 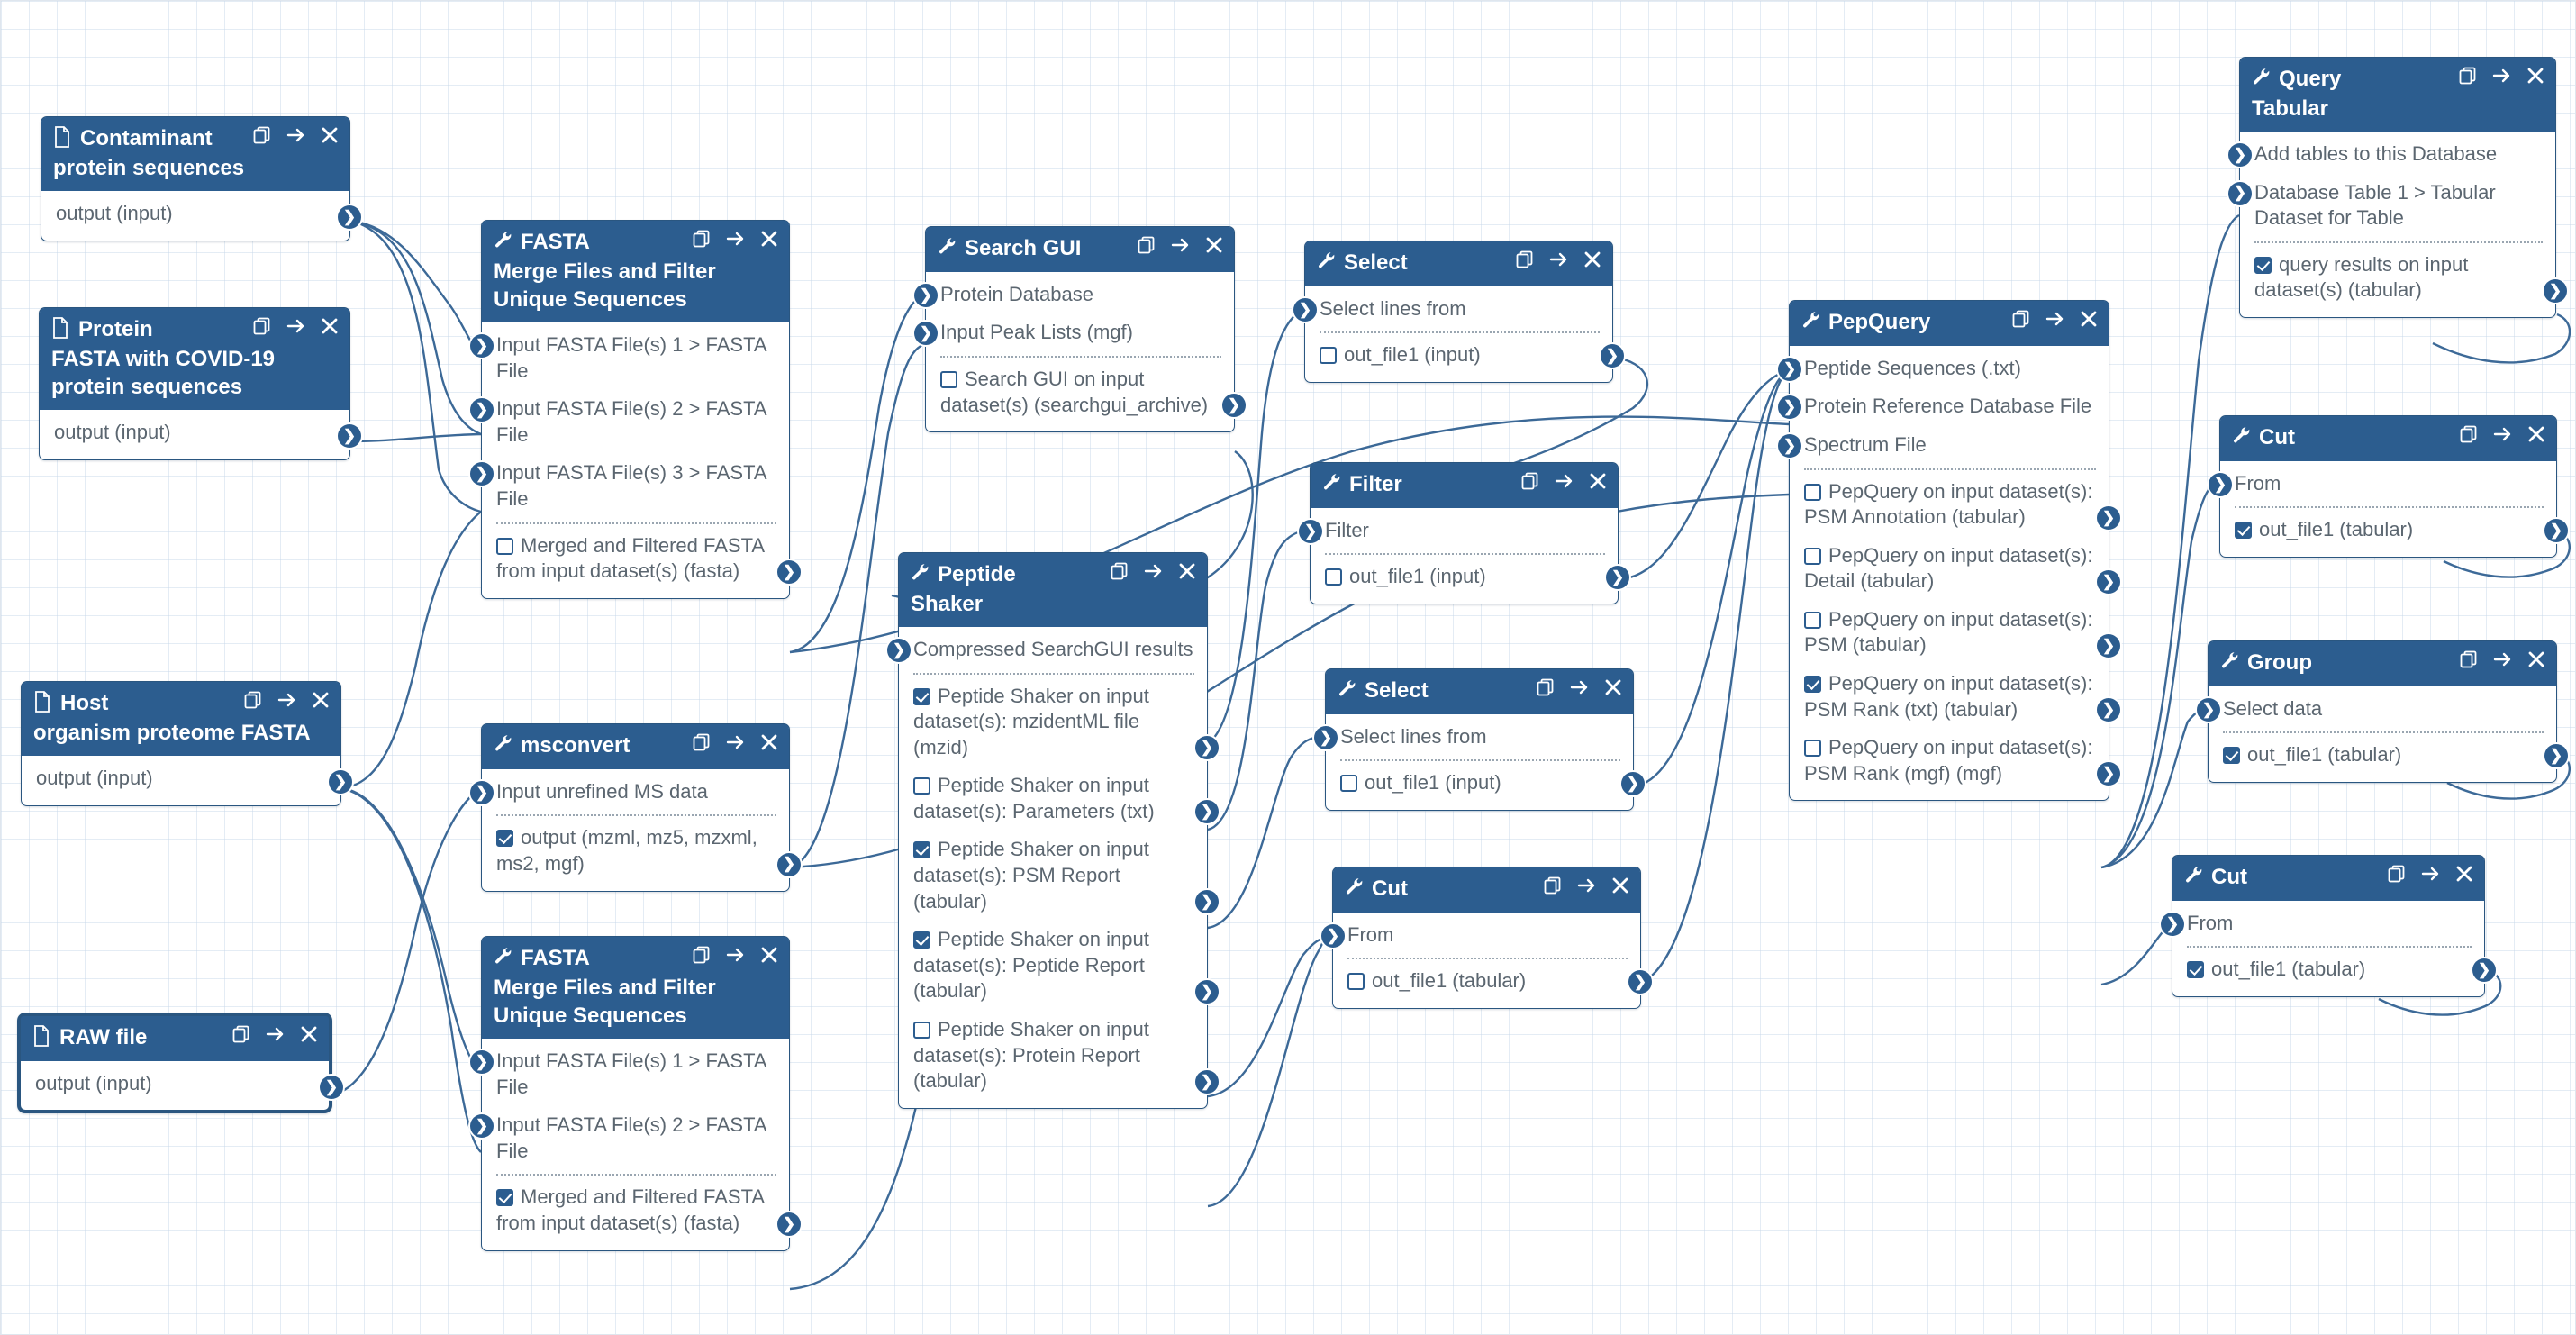 What do you see at coordinates (1053, 590) in the screenshot?
I see `node-header: Peptide Shaker` at bounding box center [1053, 590].